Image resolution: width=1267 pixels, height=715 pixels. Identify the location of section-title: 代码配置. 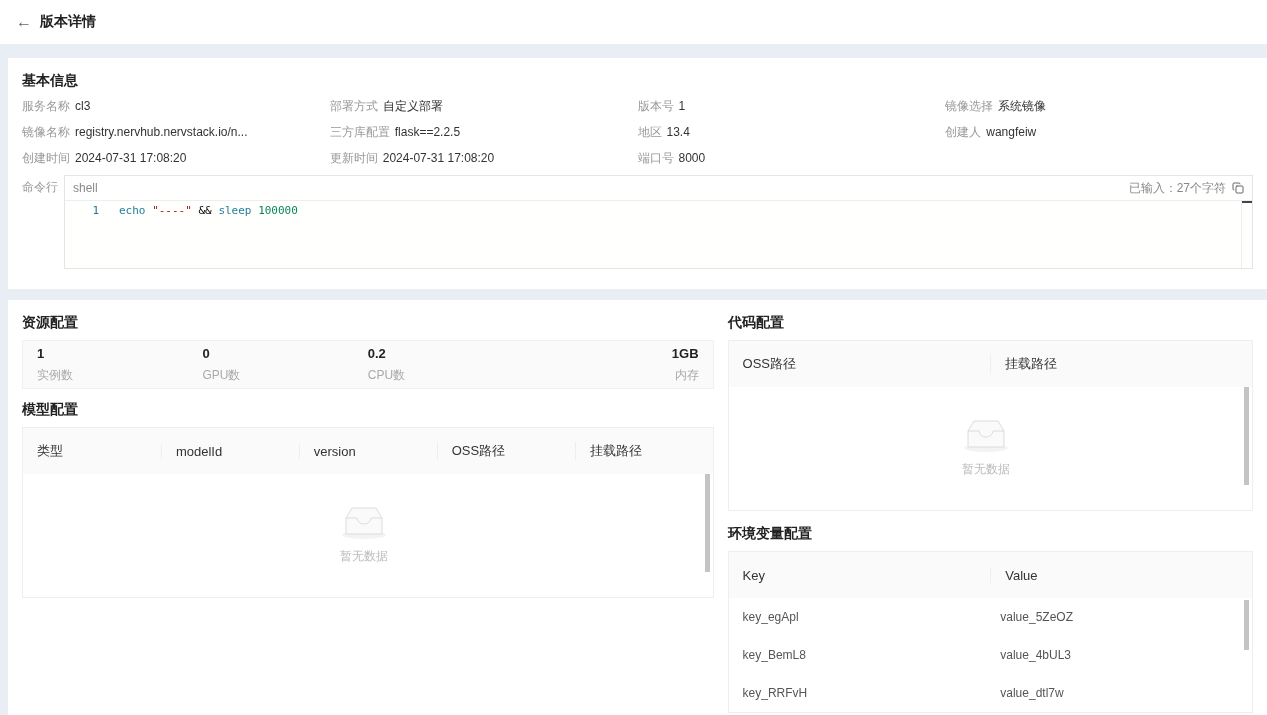
(756, 323).